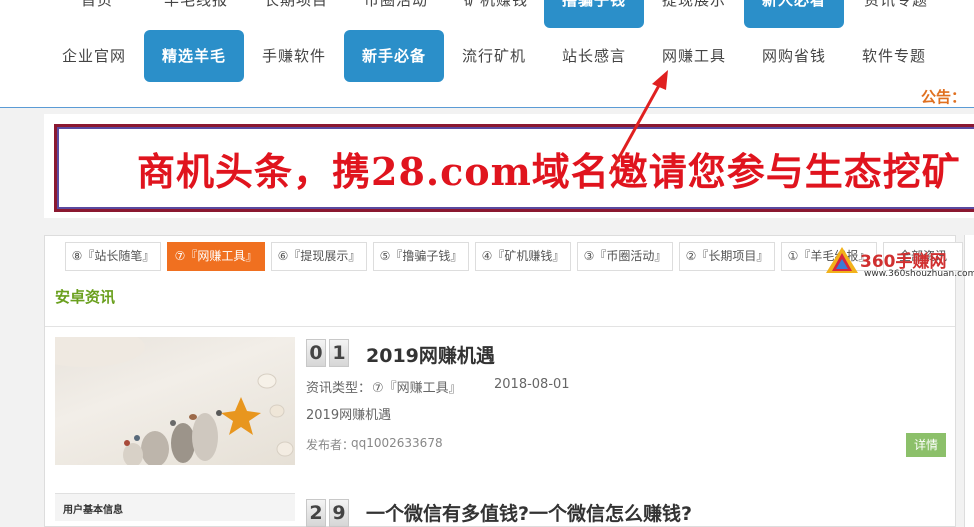  What do you see at coordinates (794, 56) in the screenshot?
I see `nav-item-shopping-savings: 网购省钱` at bounding box center [794, 56].